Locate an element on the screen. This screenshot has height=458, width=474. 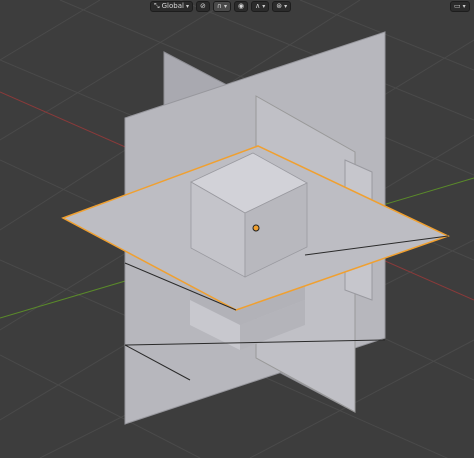
pivot-icon: ⊘ is located at coordinates (202, 6).